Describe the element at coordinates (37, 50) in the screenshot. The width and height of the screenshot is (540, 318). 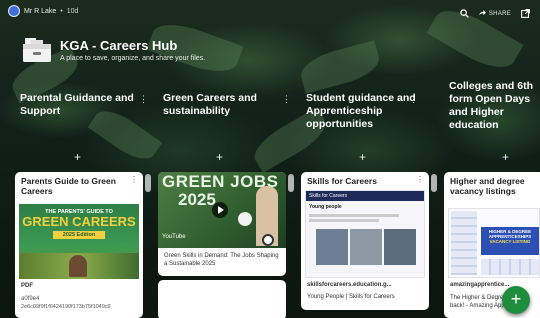
I see `file-cabinet-icon` at that location.